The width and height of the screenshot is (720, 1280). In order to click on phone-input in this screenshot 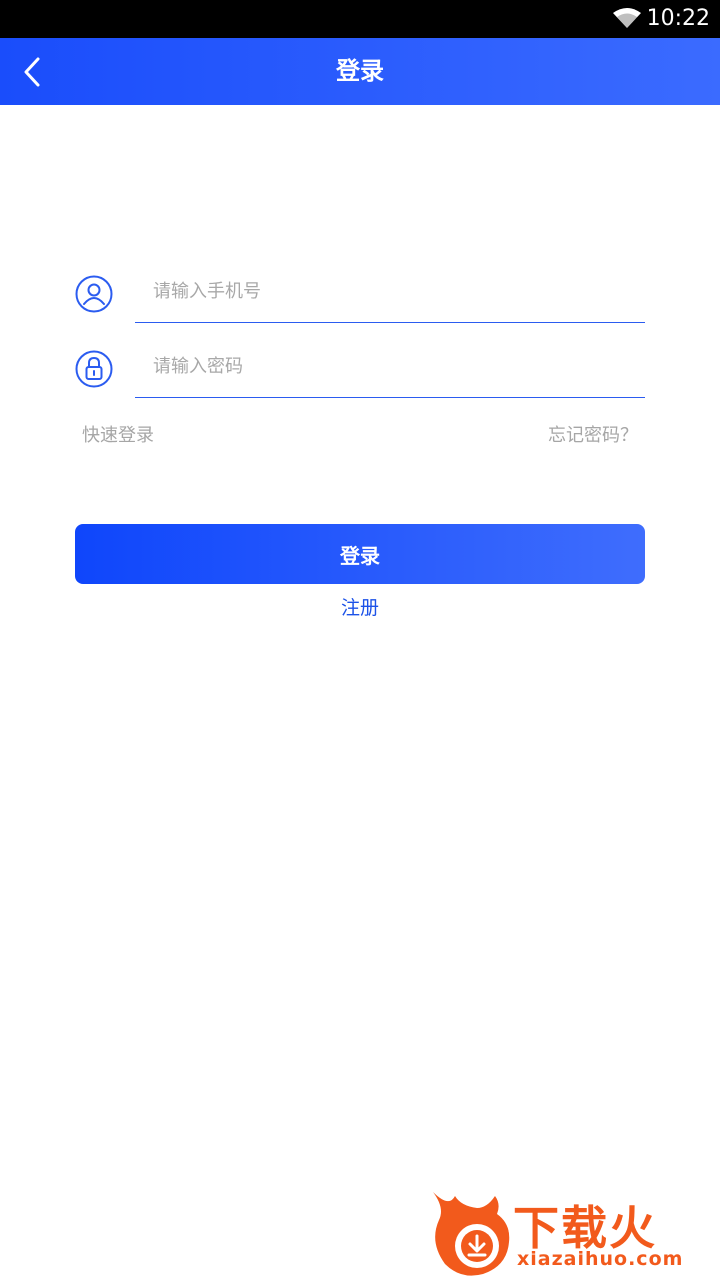, I will do `click(390, 292)`.